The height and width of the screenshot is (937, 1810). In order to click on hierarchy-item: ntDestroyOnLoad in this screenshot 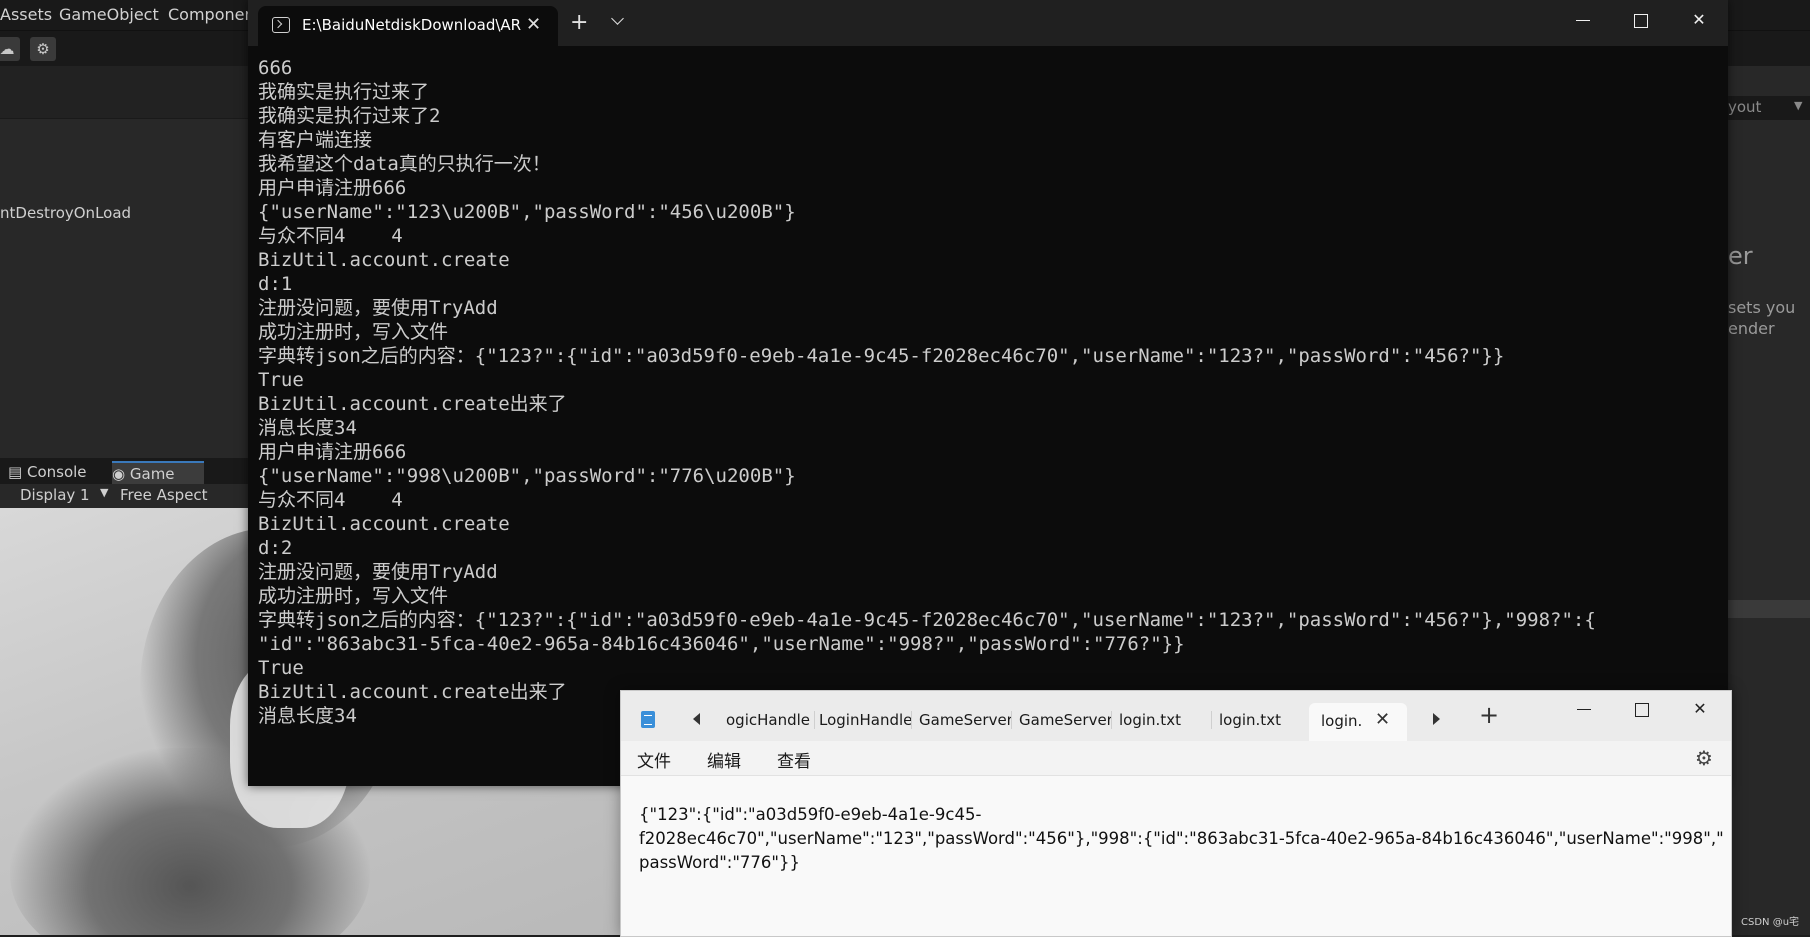, I will do `click(65, 213)`.